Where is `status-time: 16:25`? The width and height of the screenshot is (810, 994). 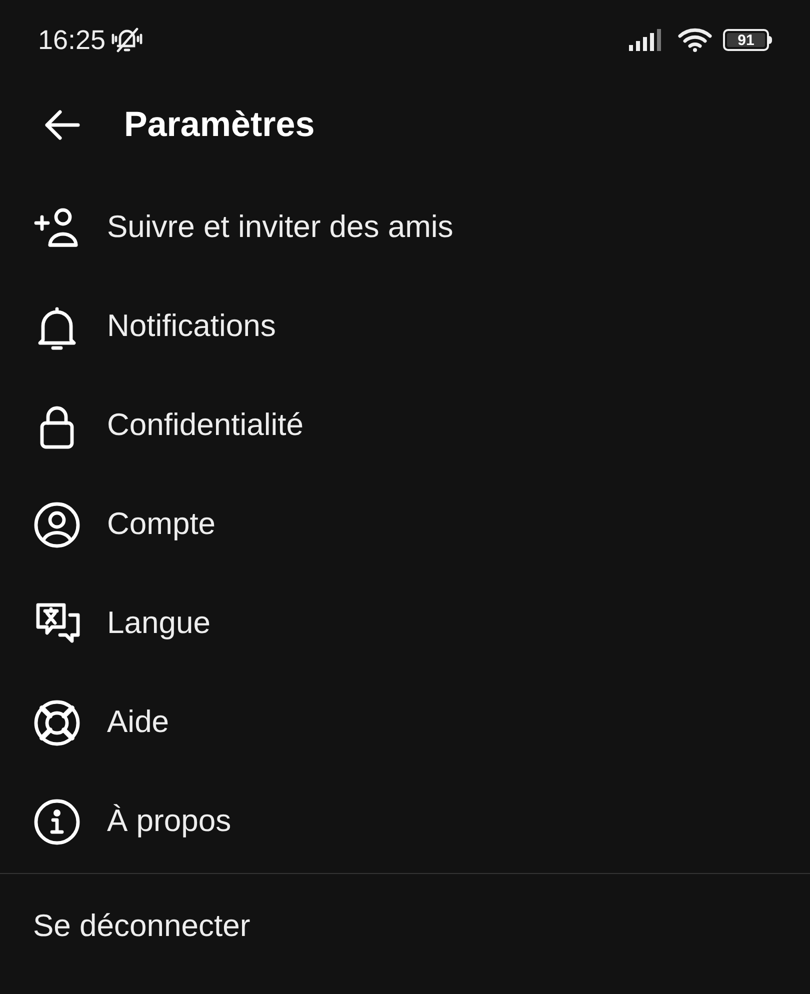
status-time: 16:25 is located at coordinates (72, 40).